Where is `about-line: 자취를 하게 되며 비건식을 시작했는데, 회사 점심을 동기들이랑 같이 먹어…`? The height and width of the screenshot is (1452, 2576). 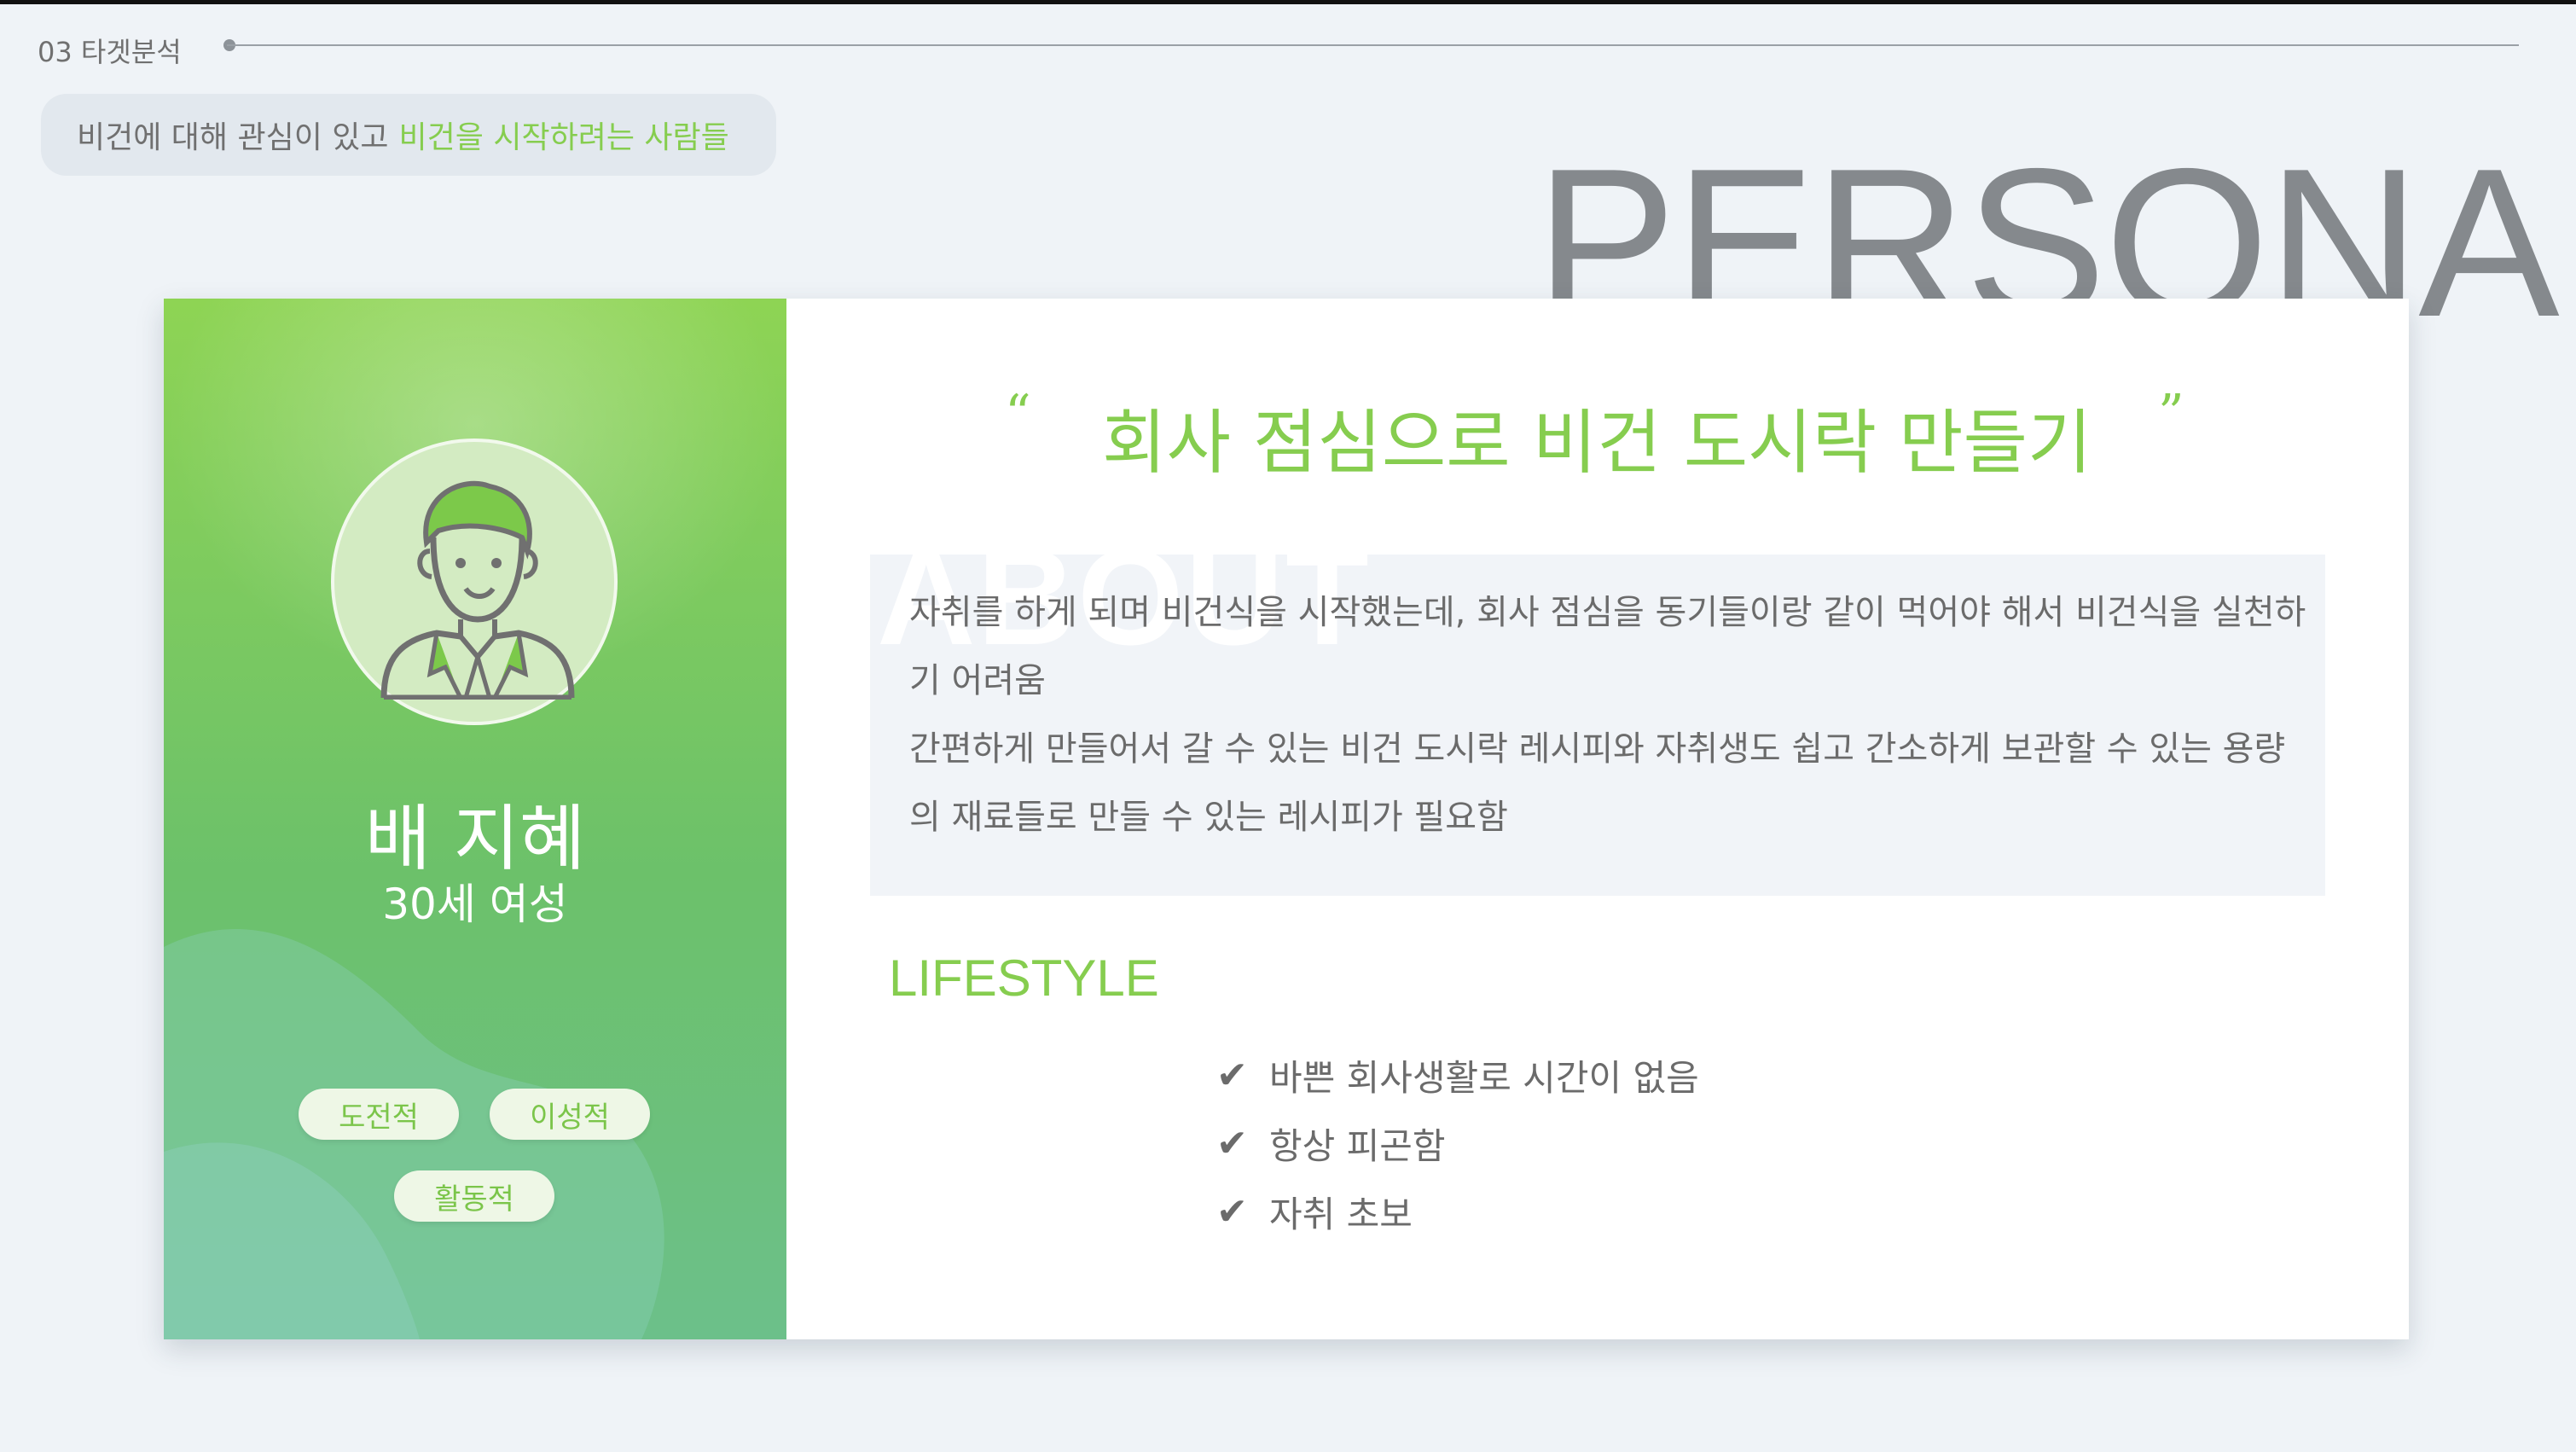
about-line: 자취를 하게 되며 비건식을 시작했는데, 회사 점심을 동기들이랑 같이 먹어… is located at coordinates (1607, 646).